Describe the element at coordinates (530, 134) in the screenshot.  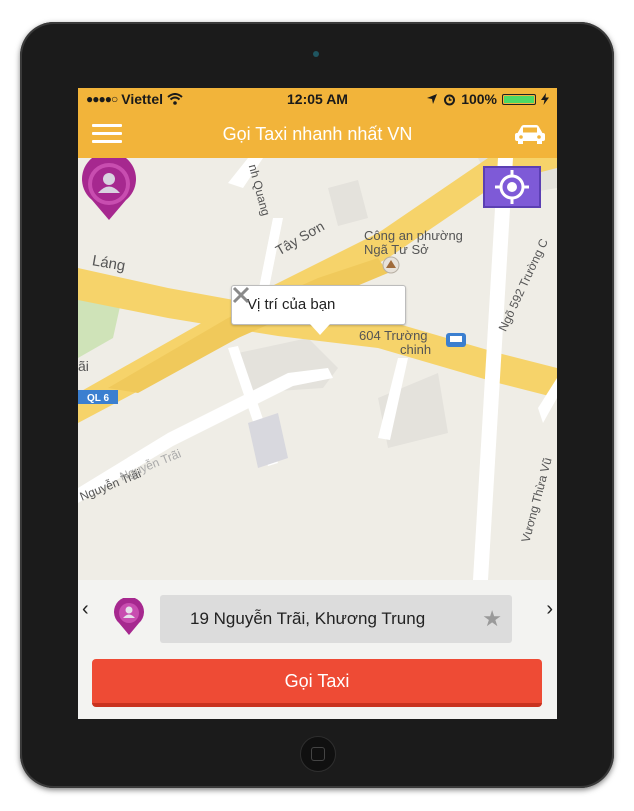
I see `car-icon` at that location.